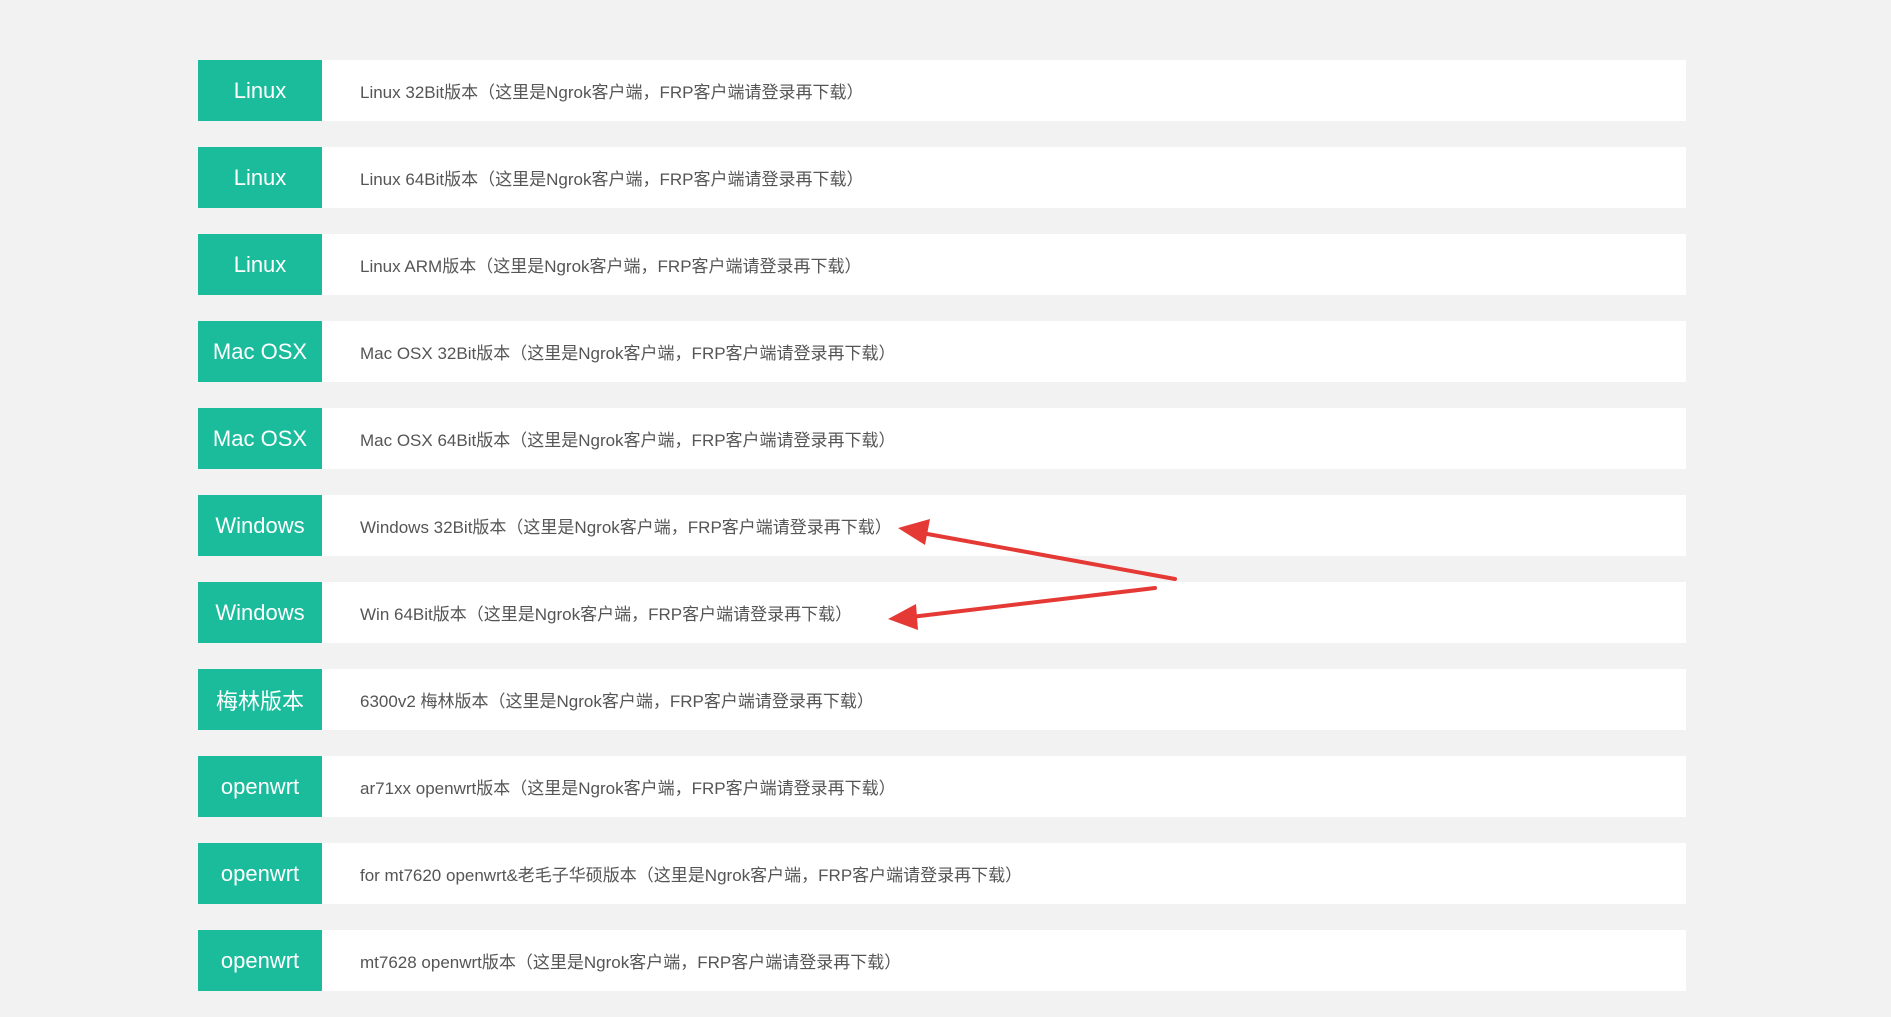  What do you see at coordinates (592, 264) in the screenshot?
I see `download-link: Linux ARM版本（这里是Ngrok客户端，FRP客户端请登录再下载）` at bounding box center [592, 264].